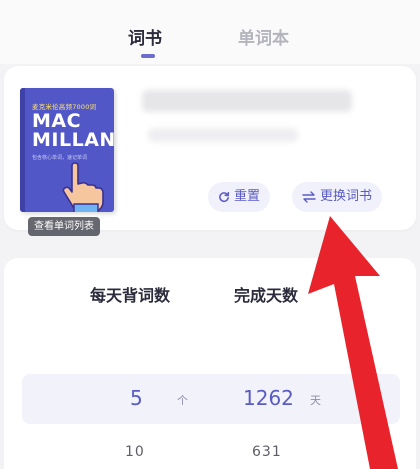 The width and height of the screenshot is (420, 469). What do you see at coordinates (247, 101) in the screenshot?
I see `book-title-blurred` at bounding box center [247, 101].